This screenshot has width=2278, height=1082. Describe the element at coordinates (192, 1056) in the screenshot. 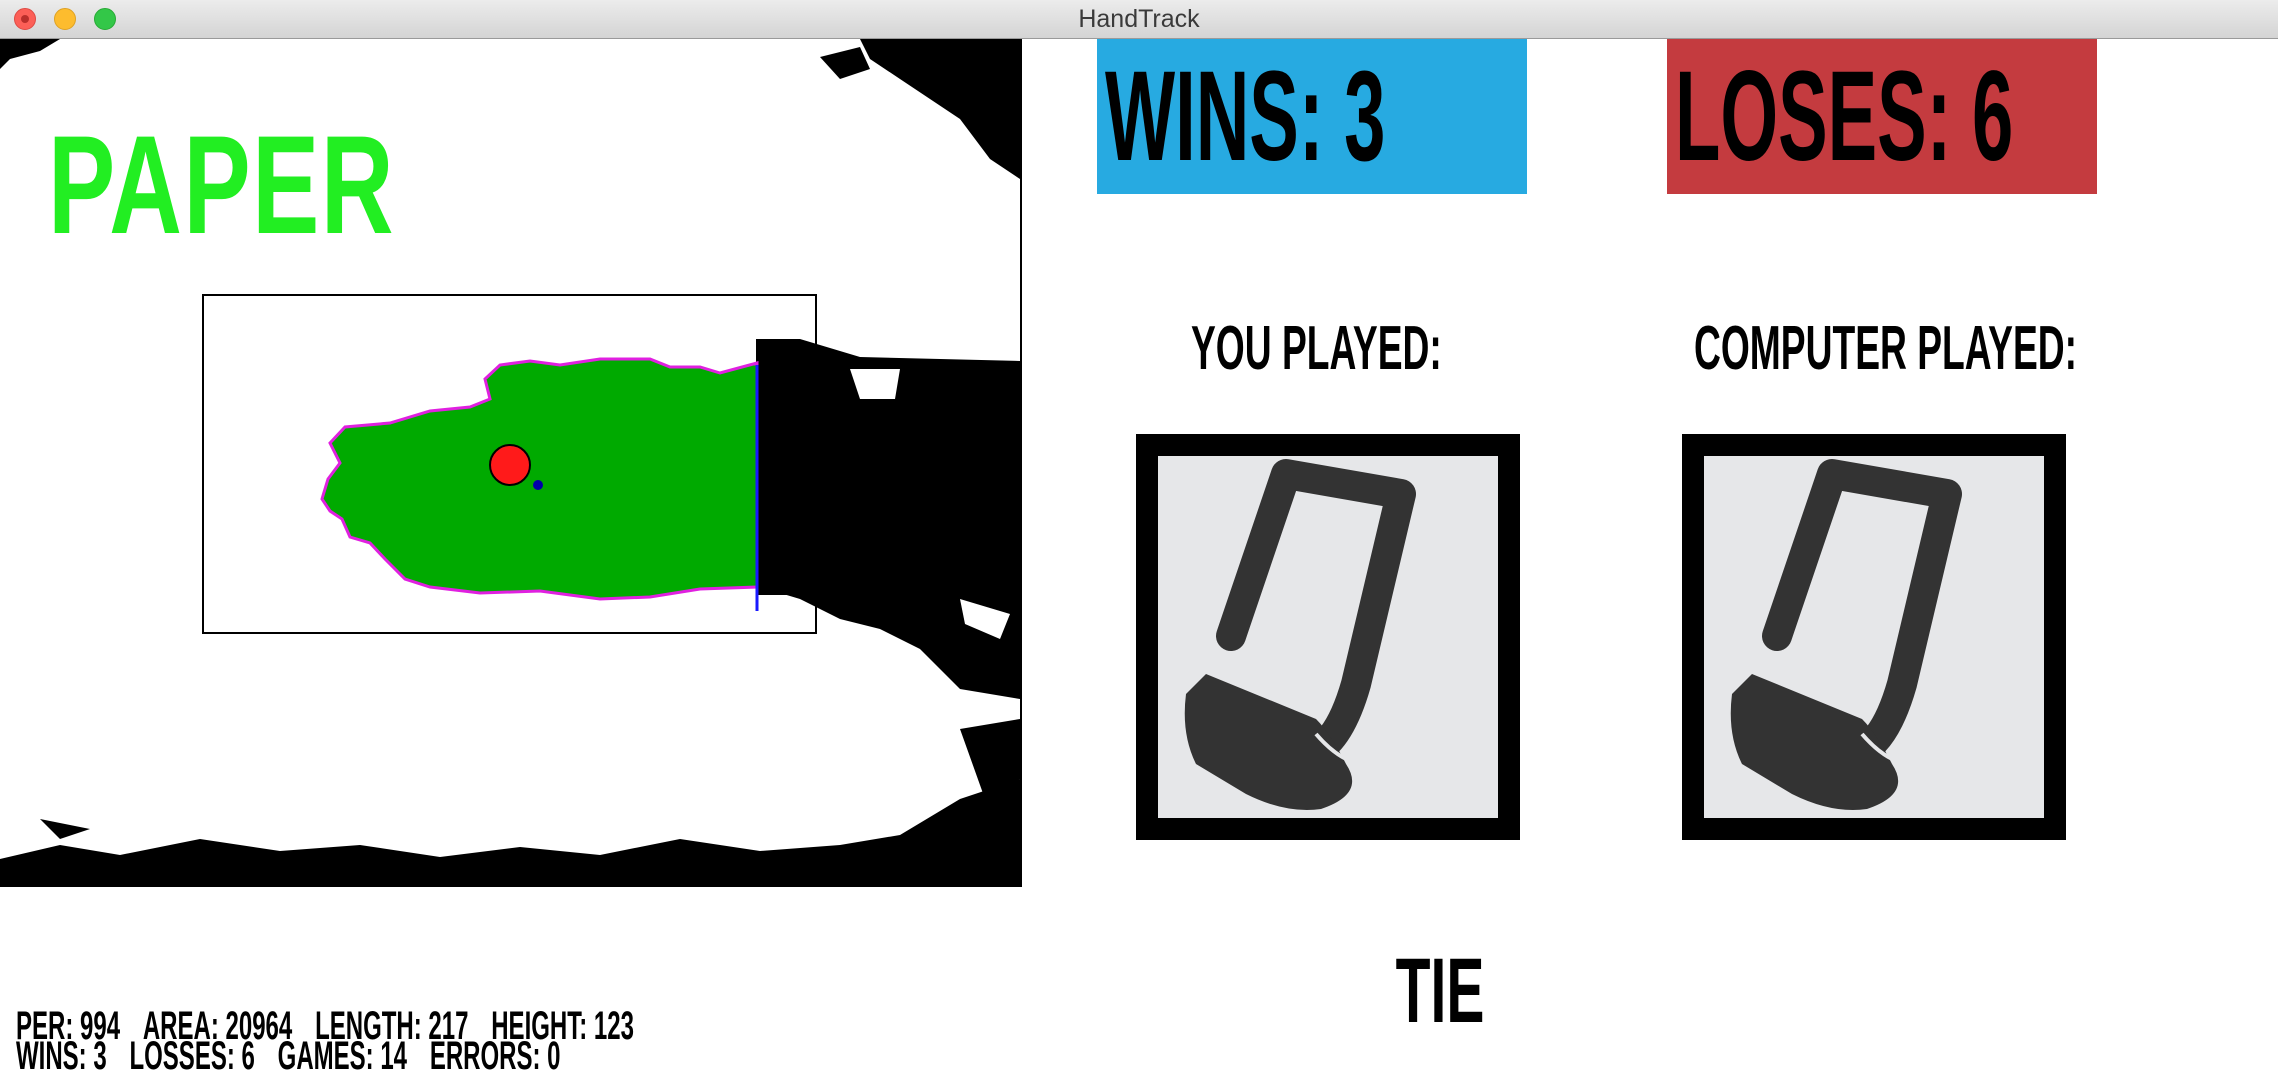

I see `stat-losses: LOSSES: 6` at that location.